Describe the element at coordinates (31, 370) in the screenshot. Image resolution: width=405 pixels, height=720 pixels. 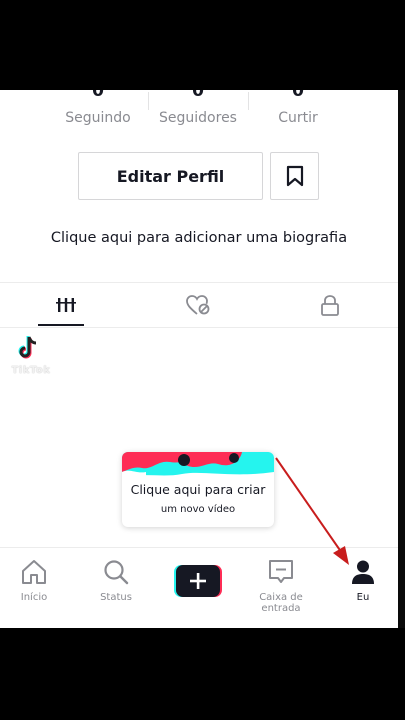
I see `watermark-text: TikTok` at that location.